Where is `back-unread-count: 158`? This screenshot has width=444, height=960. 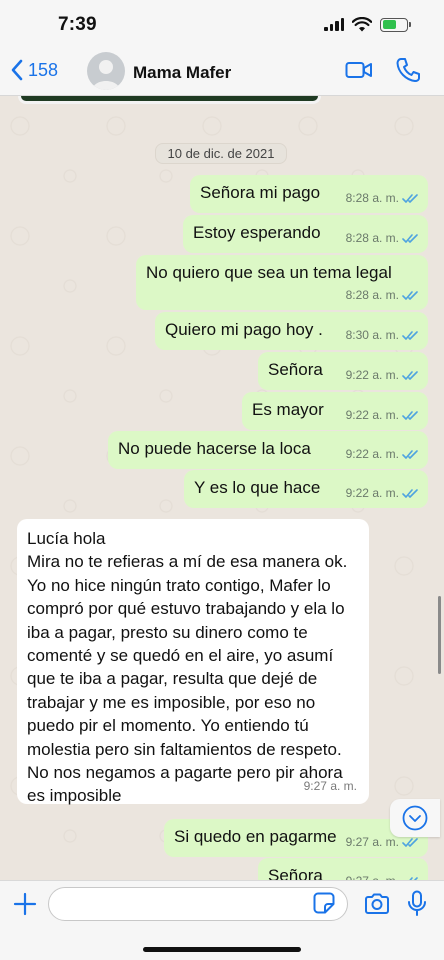
back-unread-count: 158 is located at coordinates (43, 69).